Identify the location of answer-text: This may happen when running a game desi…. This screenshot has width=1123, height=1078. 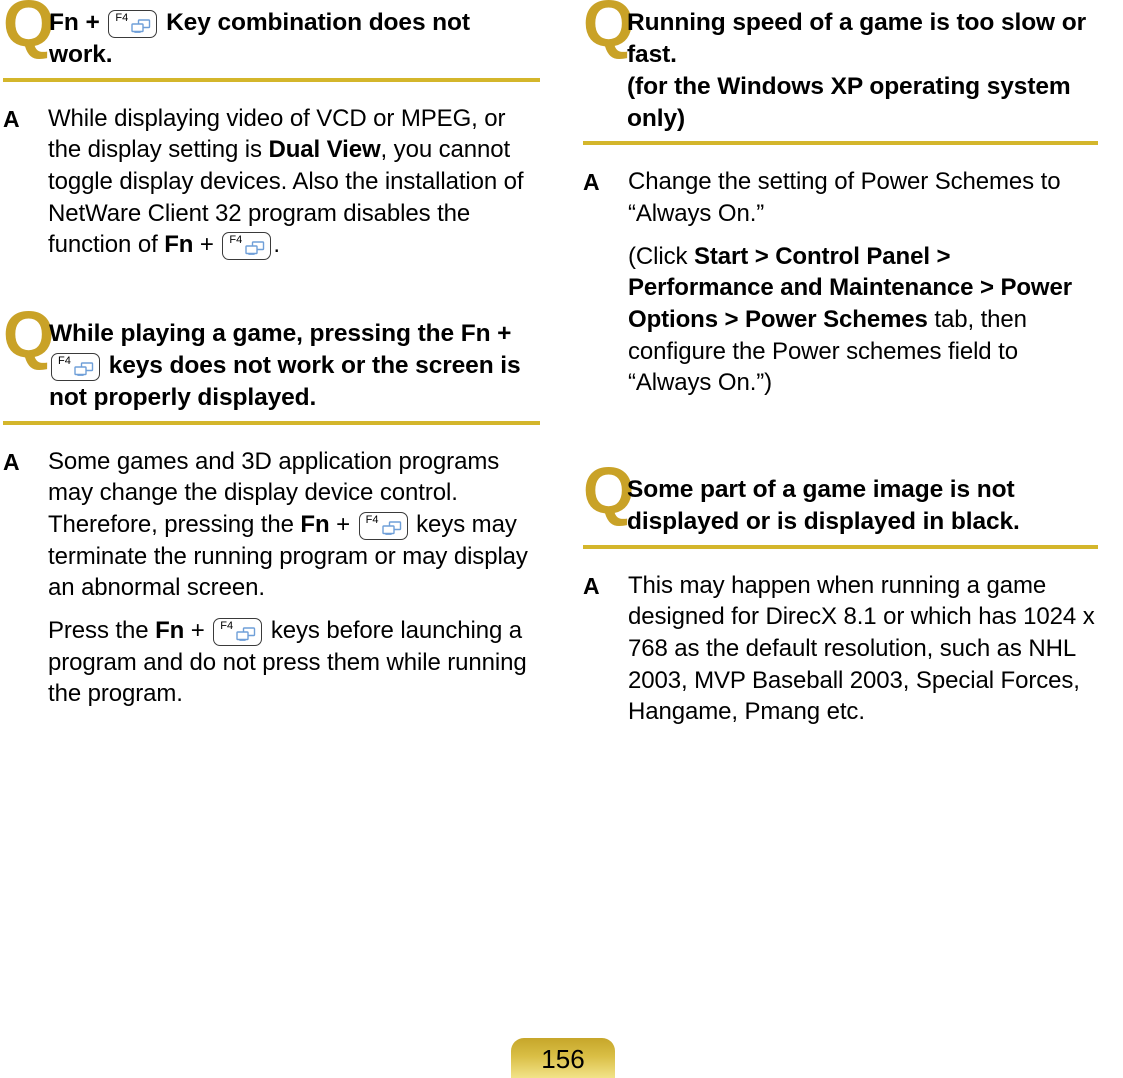
(863, 649).